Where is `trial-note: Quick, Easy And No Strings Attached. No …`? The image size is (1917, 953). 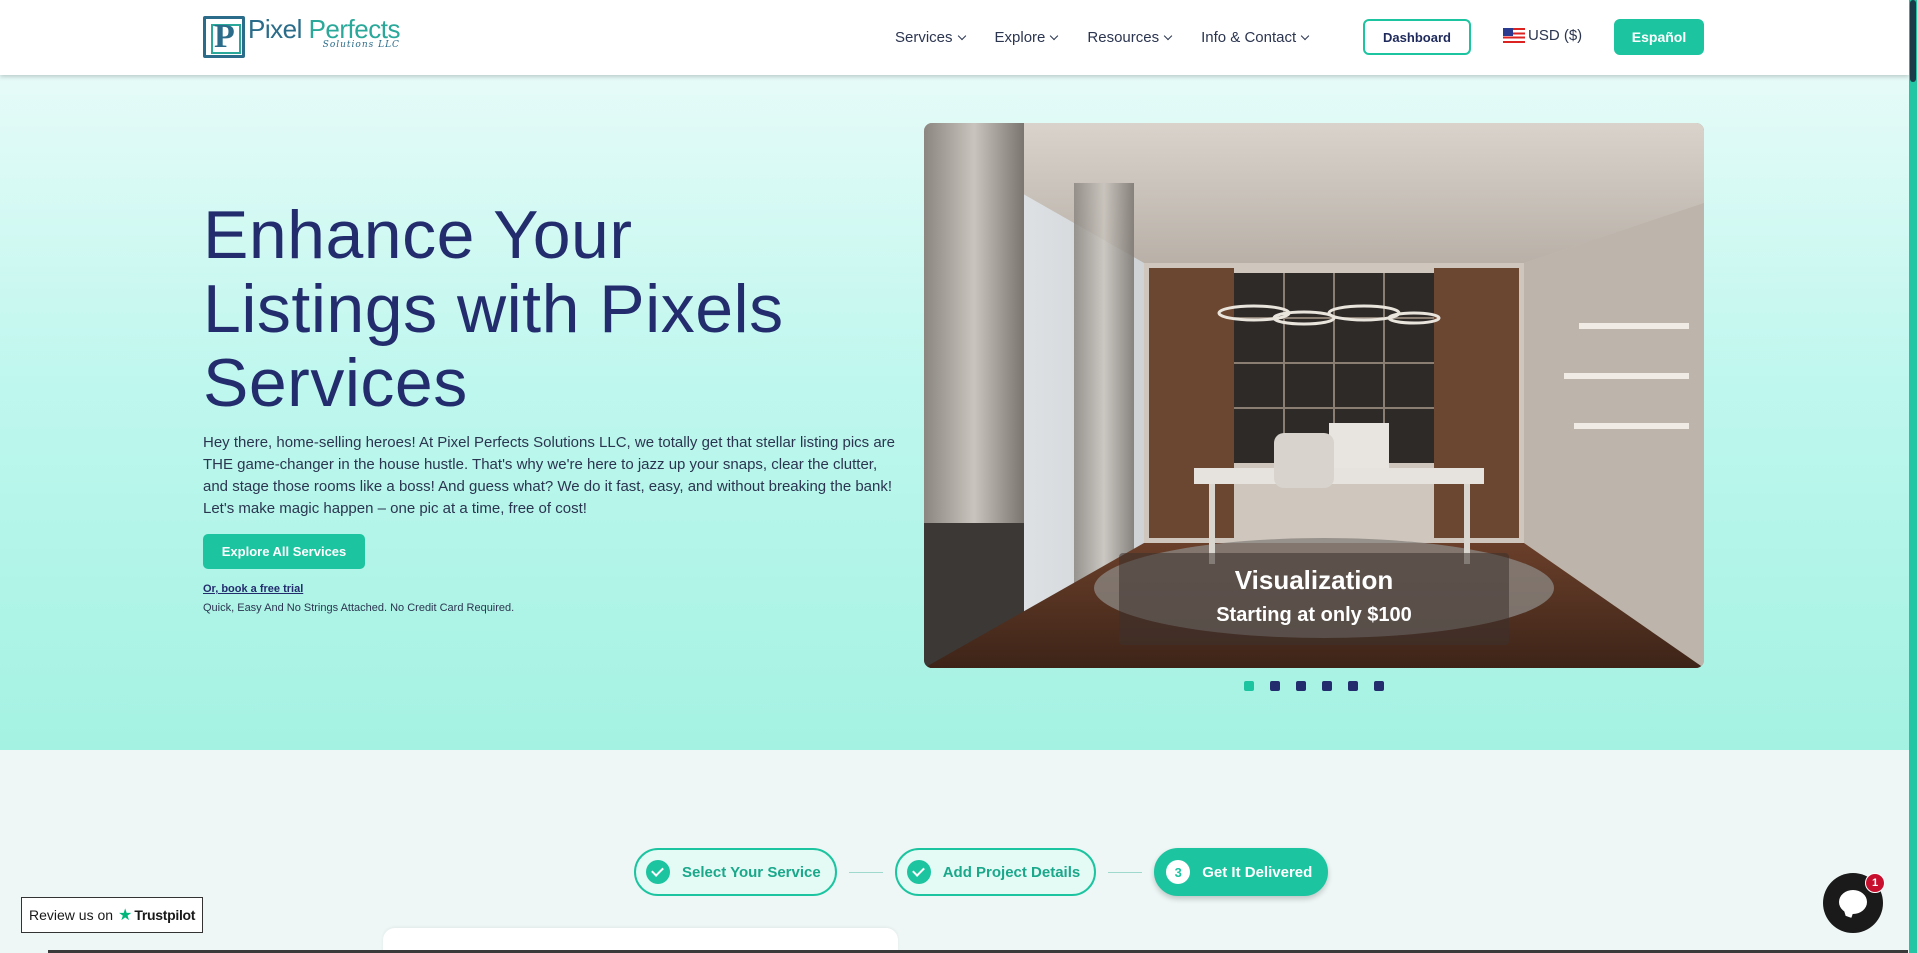 trial-note: Quick, Easy And No Strings Attached. No … is located at coordinates (359, 608).